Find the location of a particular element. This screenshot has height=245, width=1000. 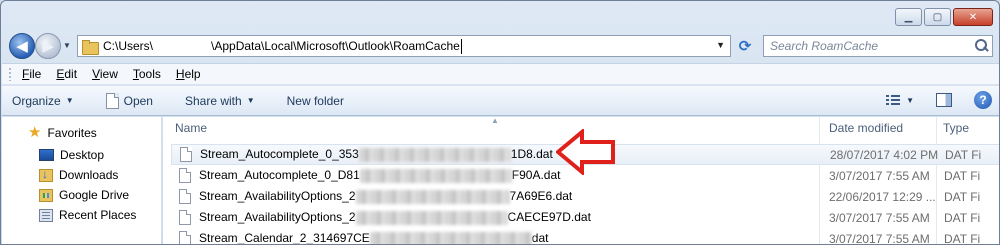

file-name: Stream_AvailabilityOptions_2 7A69E6.dat is located at coordinates (386, 196).